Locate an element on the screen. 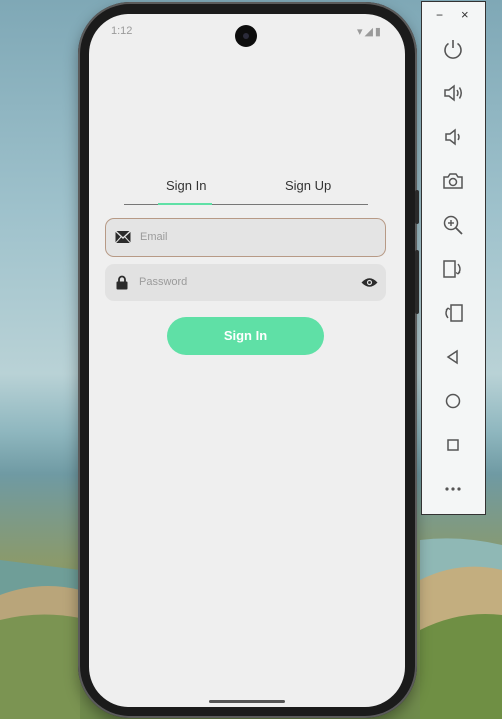  tab-sign-up: Sign Up is located at coordinates (308, 185).